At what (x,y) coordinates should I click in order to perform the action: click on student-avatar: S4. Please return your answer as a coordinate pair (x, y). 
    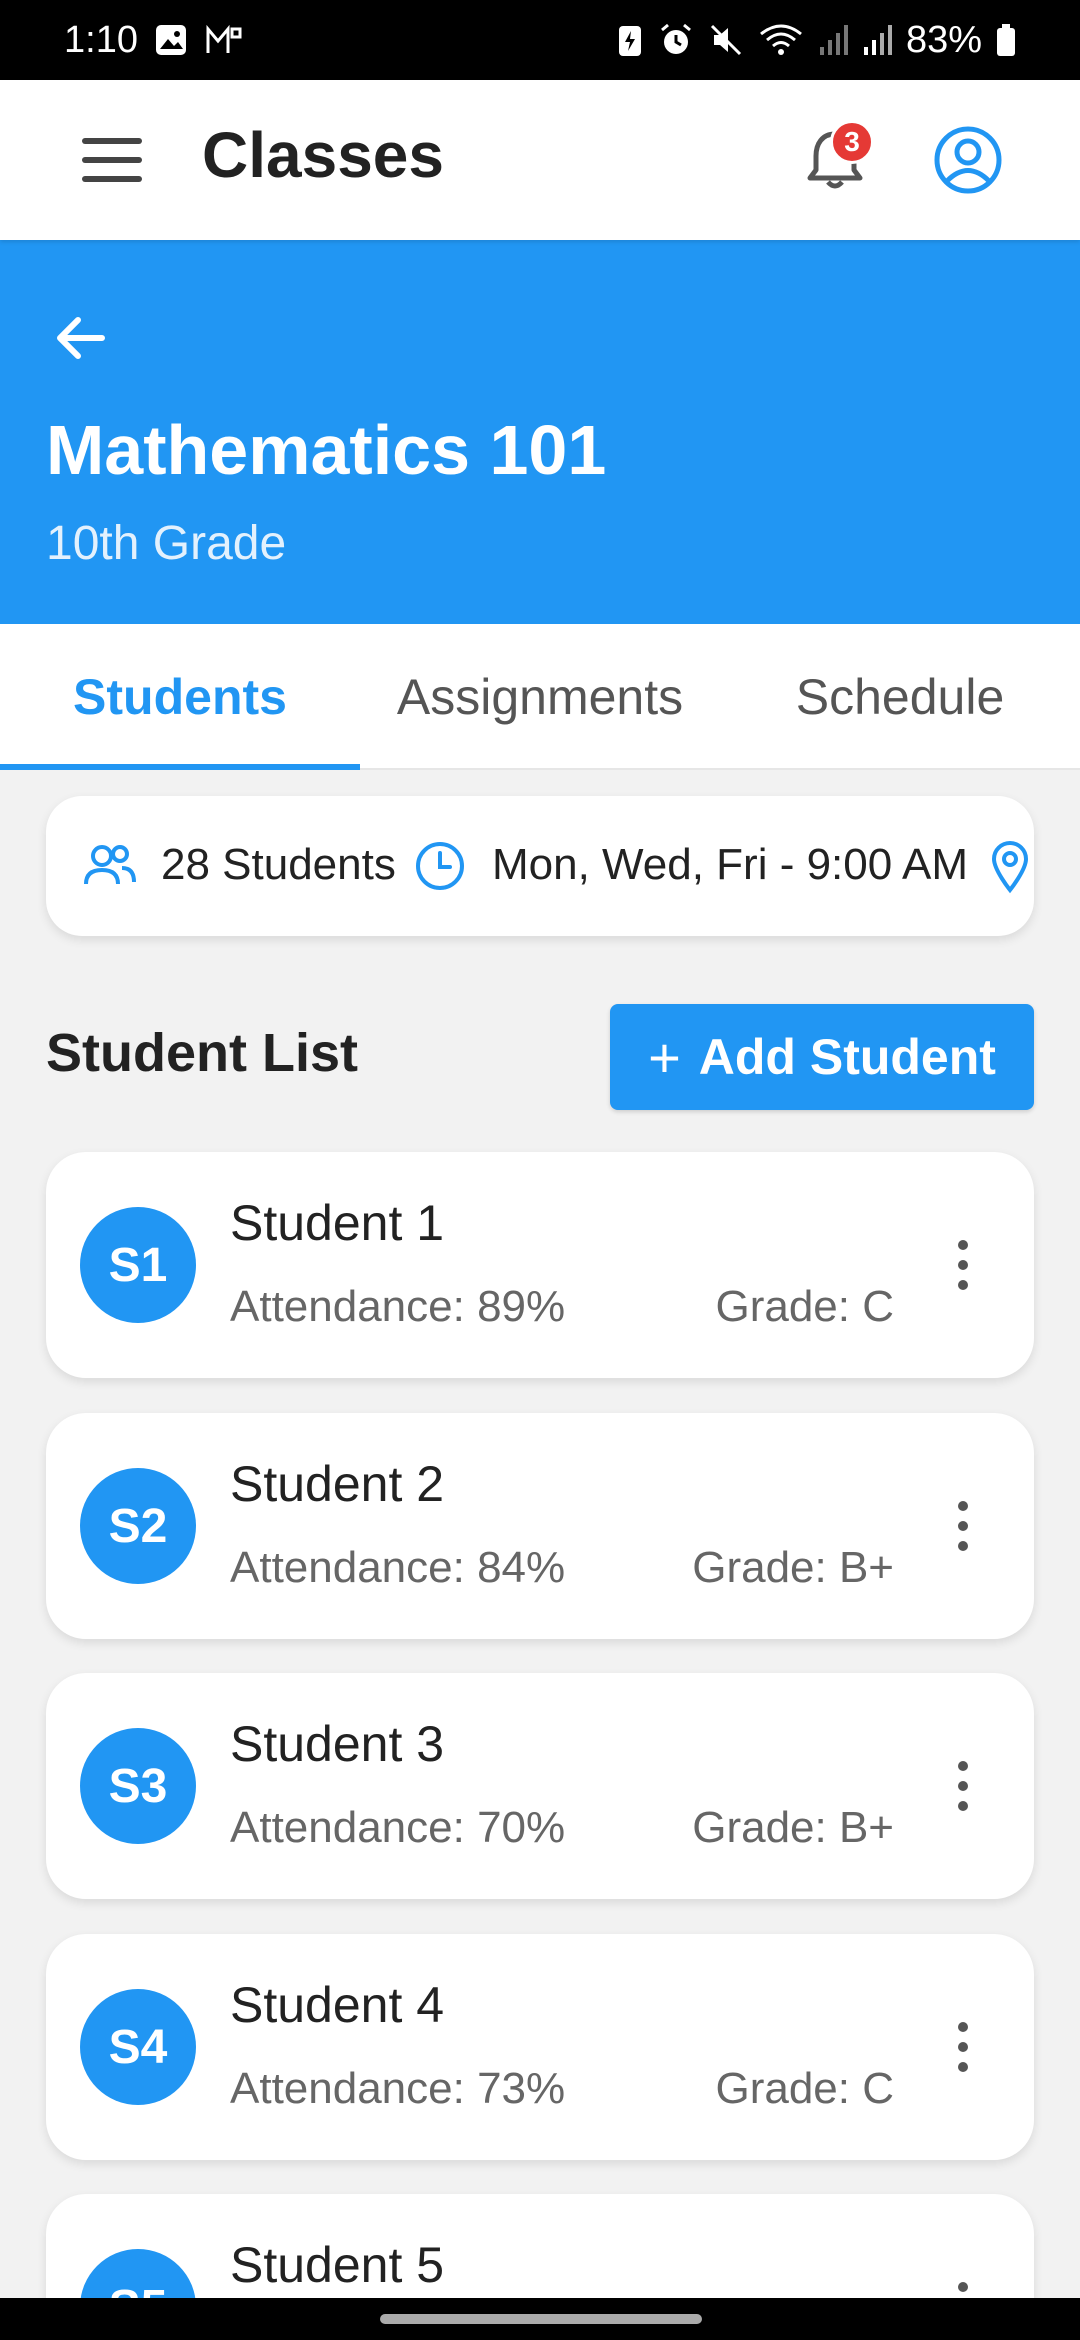
    Looking at the image, I should click on (138, 2047).